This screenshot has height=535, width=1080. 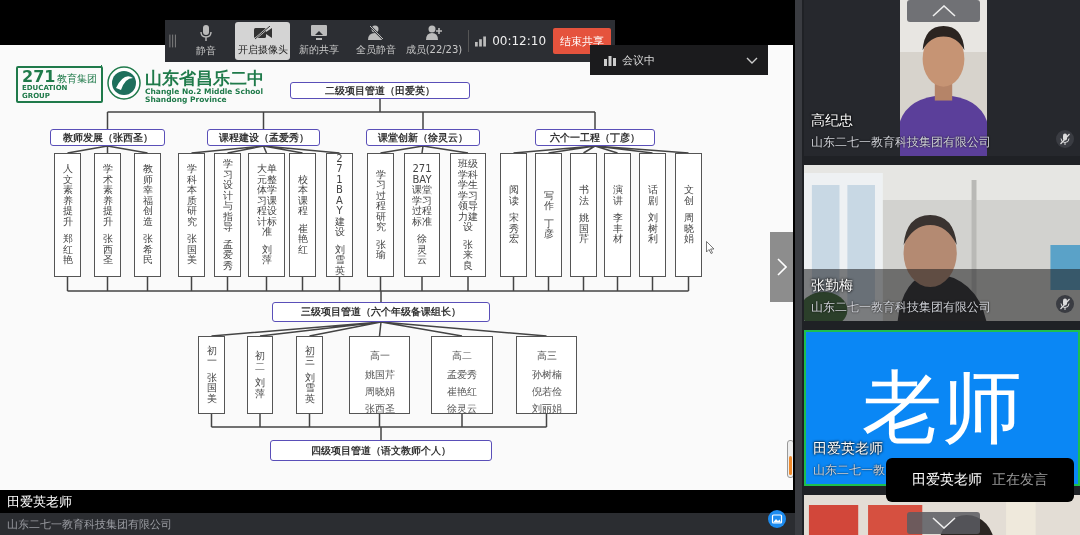 I want to click on org-chart-topic: 班级学科学生学习领导力建设, so click(x=468, y=196).